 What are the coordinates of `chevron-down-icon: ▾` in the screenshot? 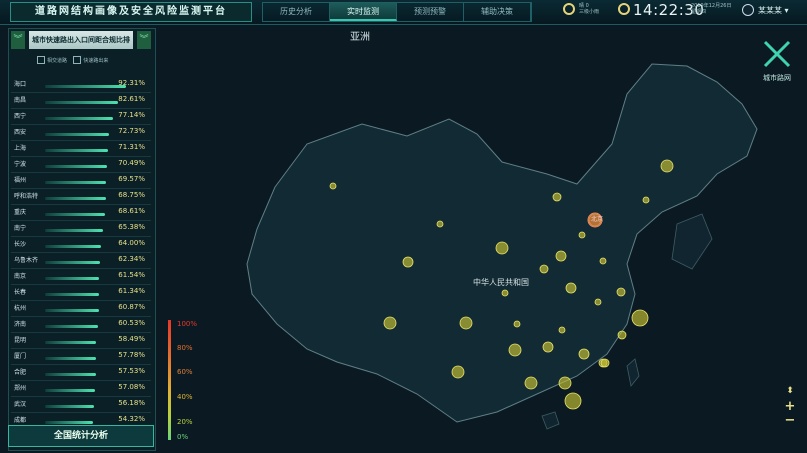 It's located at (786, 10).